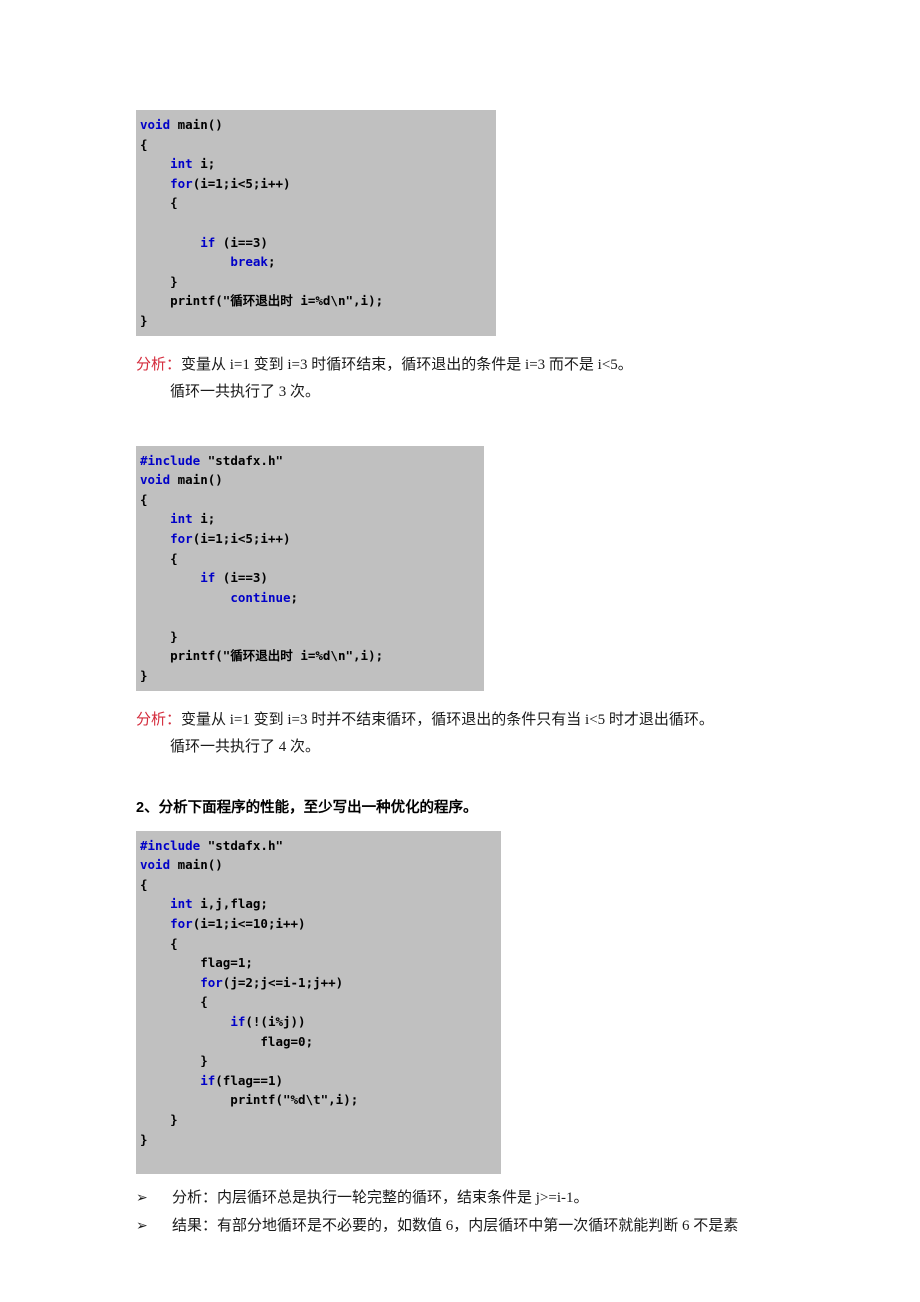 This screenshot has width=920, height=1302. I want to click on code-text: printf("%d\t",i);, so click(249, 1100).